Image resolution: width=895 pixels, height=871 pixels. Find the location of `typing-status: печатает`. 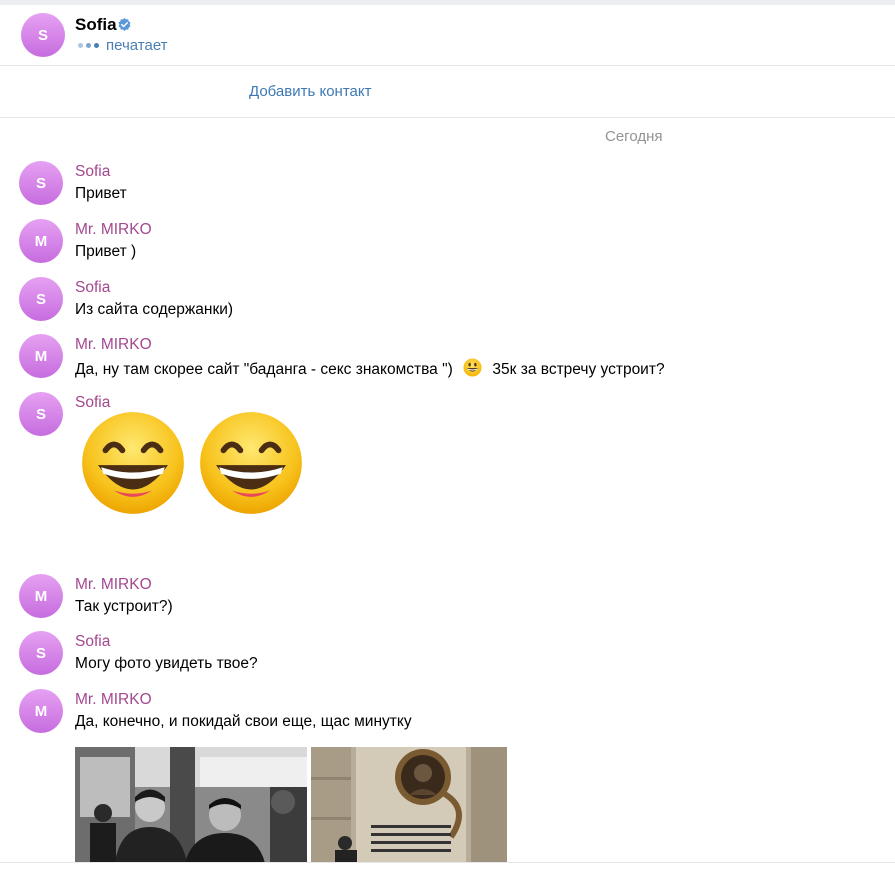

typing-status: печатает is located at coordinates (123, 45).